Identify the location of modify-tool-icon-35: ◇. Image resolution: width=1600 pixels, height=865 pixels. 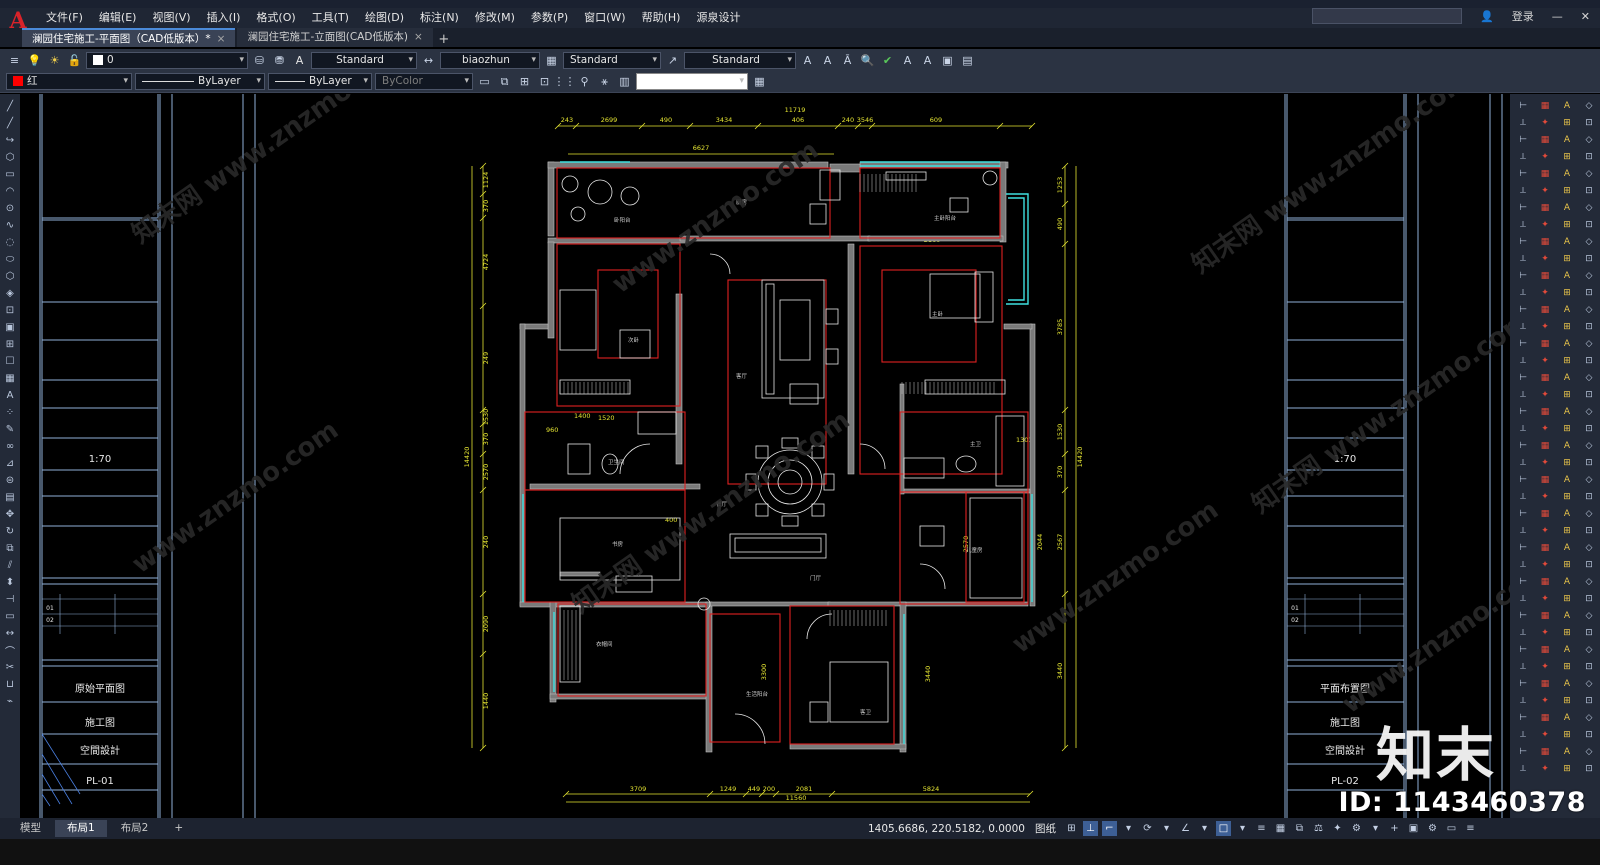
(1589, 242).